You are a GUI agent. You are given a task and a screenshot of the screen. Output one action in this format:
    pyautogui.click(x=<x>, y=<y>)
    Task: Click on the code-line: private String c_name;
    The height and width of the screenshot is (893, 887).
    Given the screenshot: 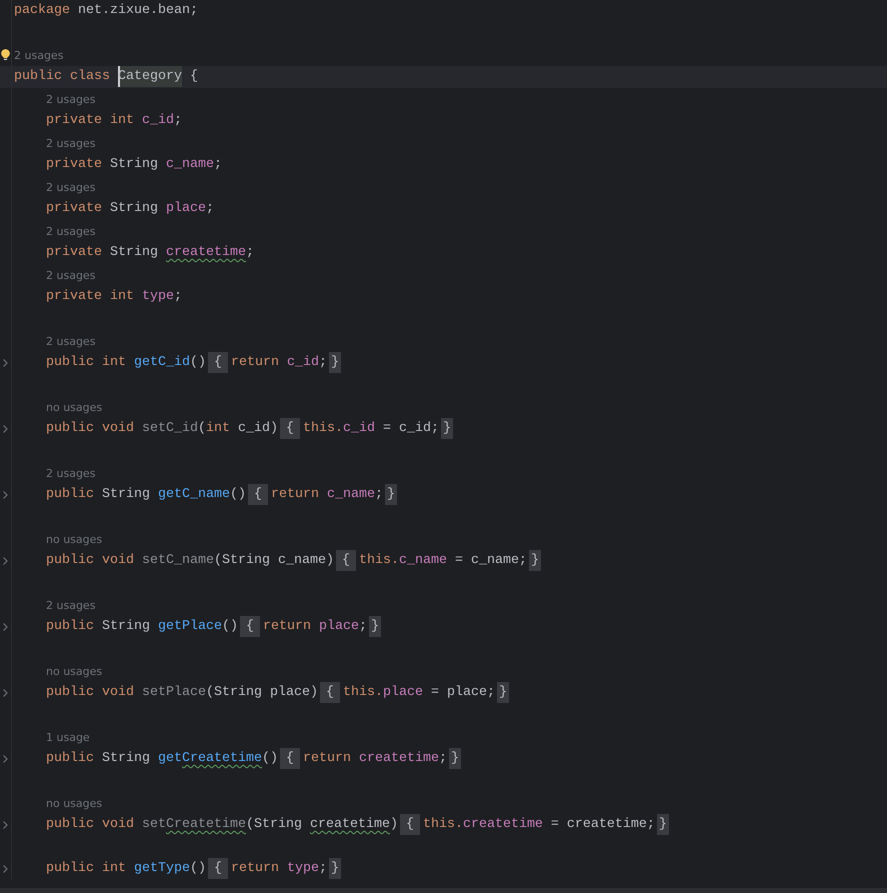 What is the action you would take?
    pyautogui.click(x=134, y=164)
    